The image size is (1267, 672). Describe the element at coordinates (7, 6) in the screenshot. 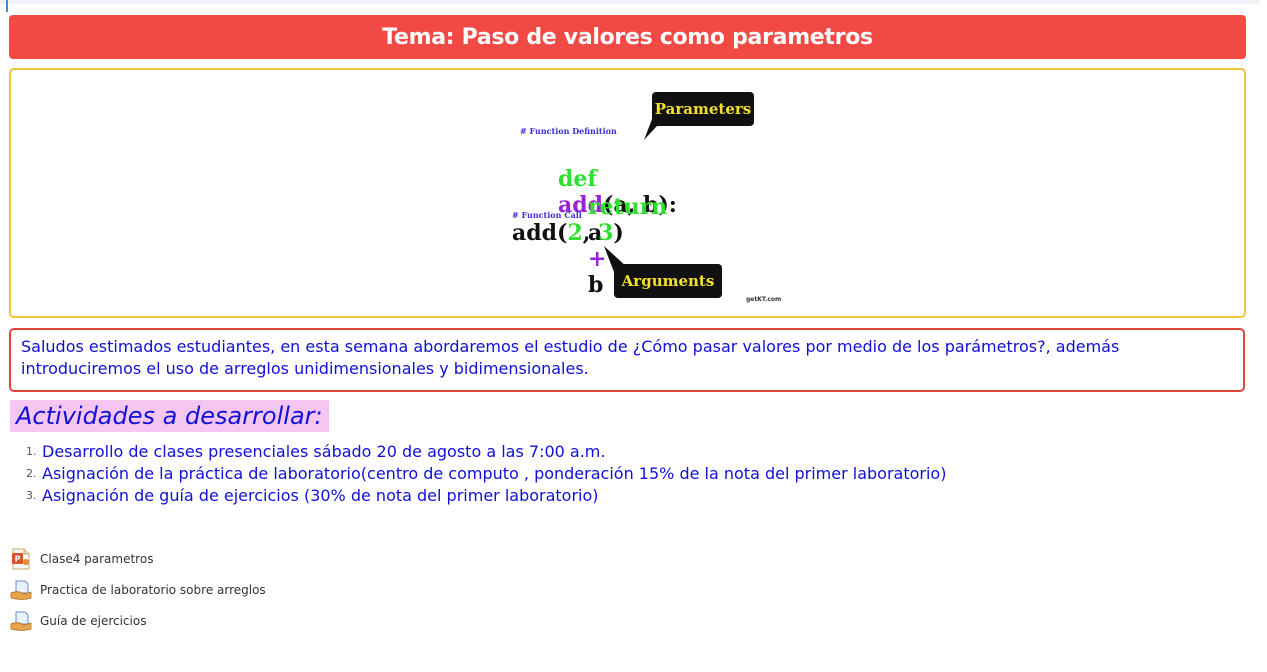

I see `top-accent-mark` at that location.